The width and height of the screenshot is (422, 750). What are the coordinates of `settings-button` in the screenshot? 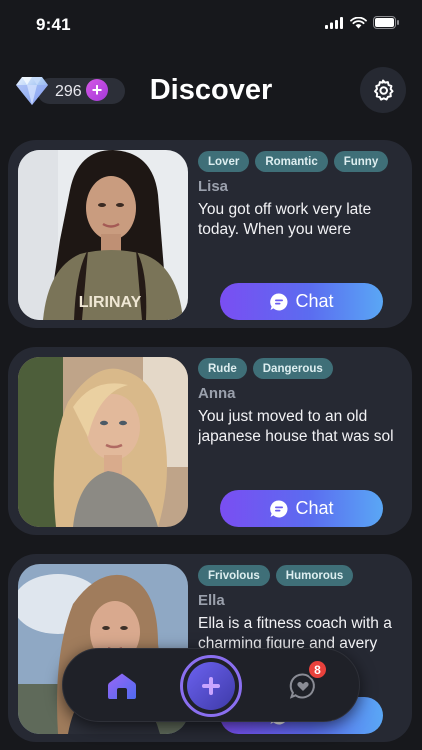 It's located at (383, 90).